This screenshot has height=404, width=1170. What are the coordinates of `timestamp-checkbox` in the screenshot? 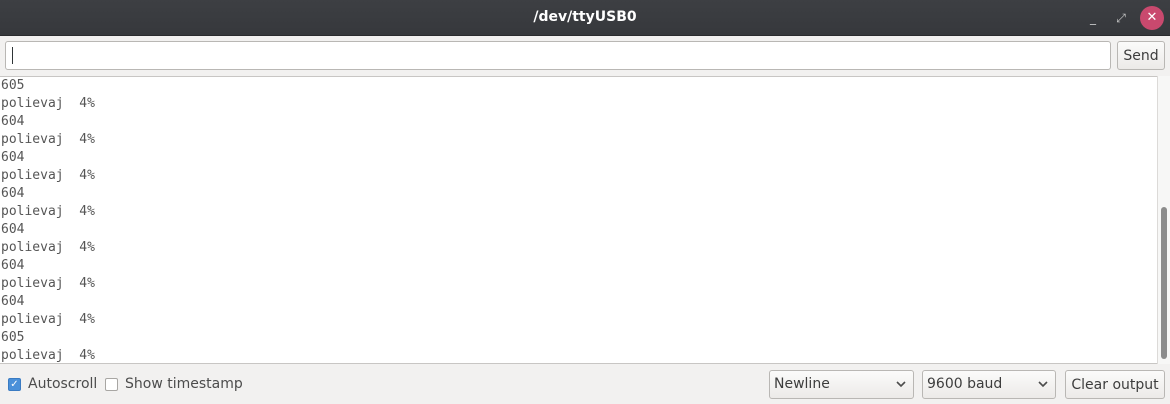 It's located at (111, 384).